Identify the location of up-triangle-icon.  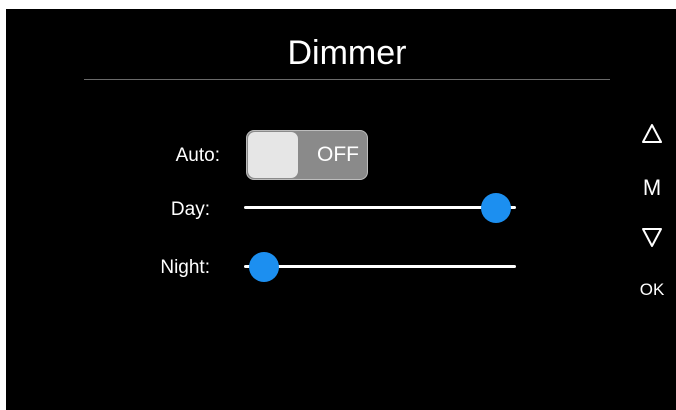
(652, 133).